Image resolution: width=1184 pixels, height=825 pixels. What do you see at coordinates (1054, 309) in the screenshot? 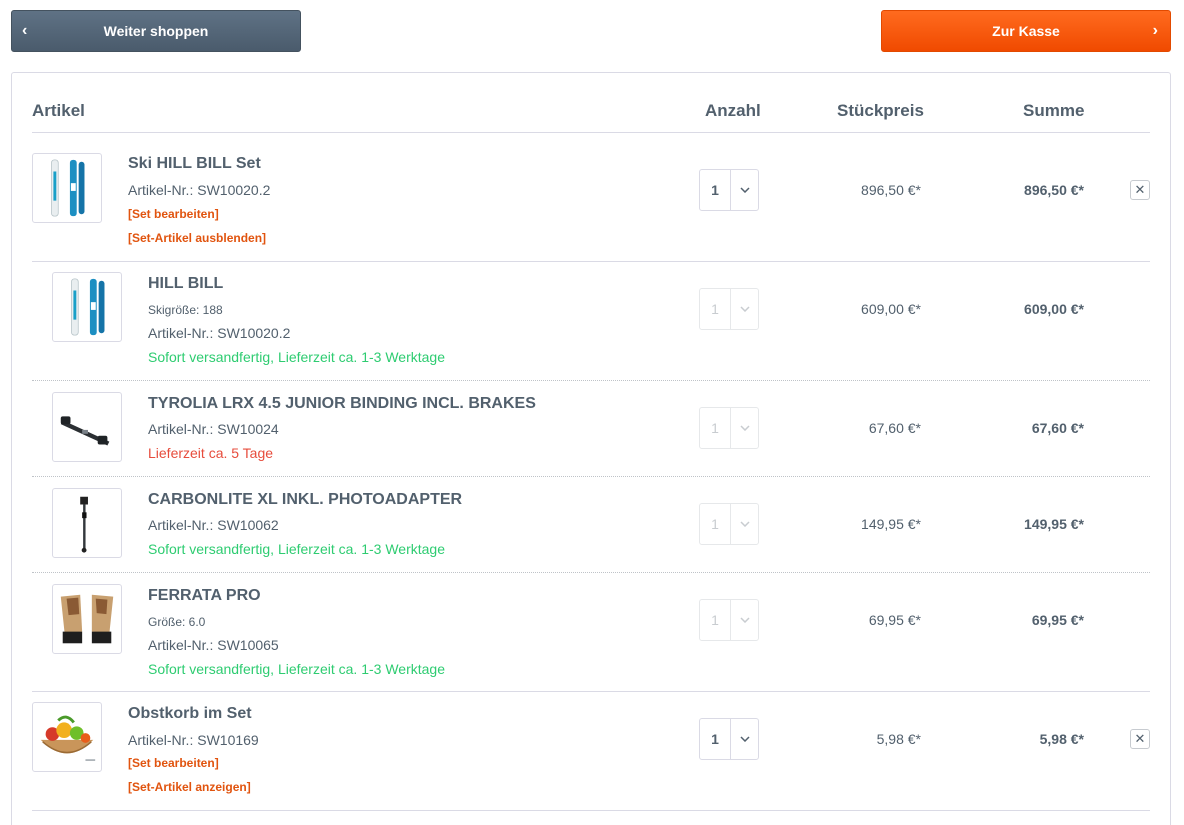
I see `line-total: 609,00 €*` at bounding box center [1054, 309].